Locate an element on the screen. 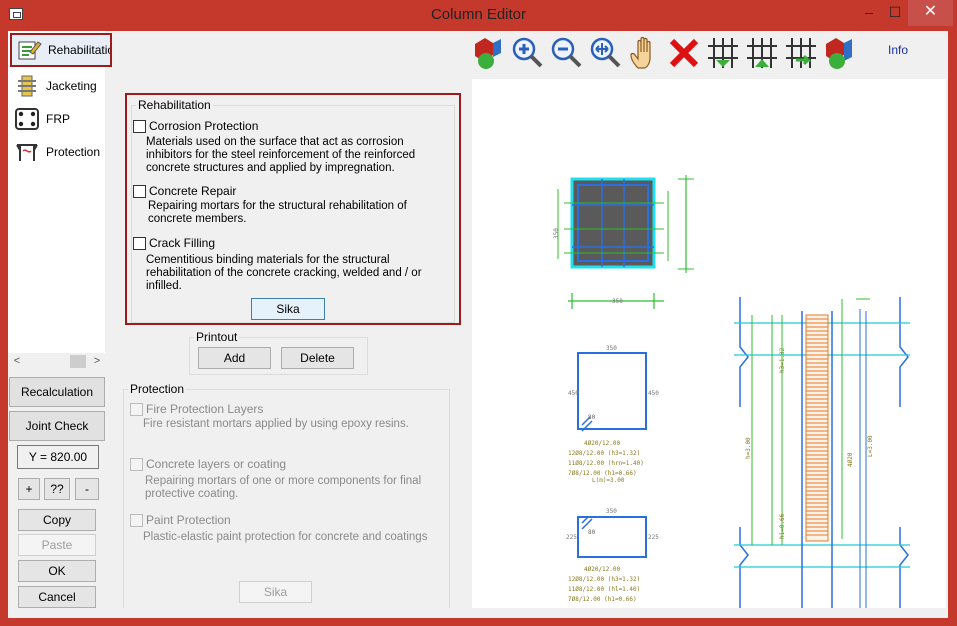  stirrup-up-icon is located at coordinates (762, 53).